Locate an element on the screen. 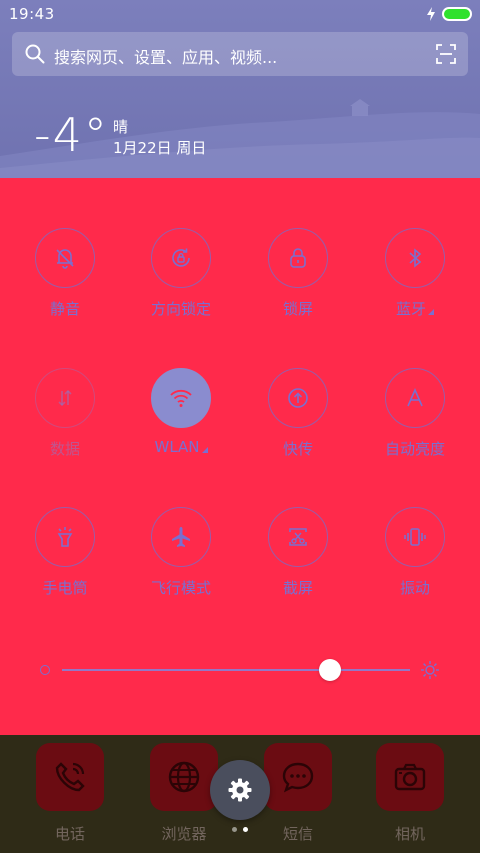 The width and height of the screenshot is (480, 853). toggle-lock-screen-button is located at coordinates (298, 258).